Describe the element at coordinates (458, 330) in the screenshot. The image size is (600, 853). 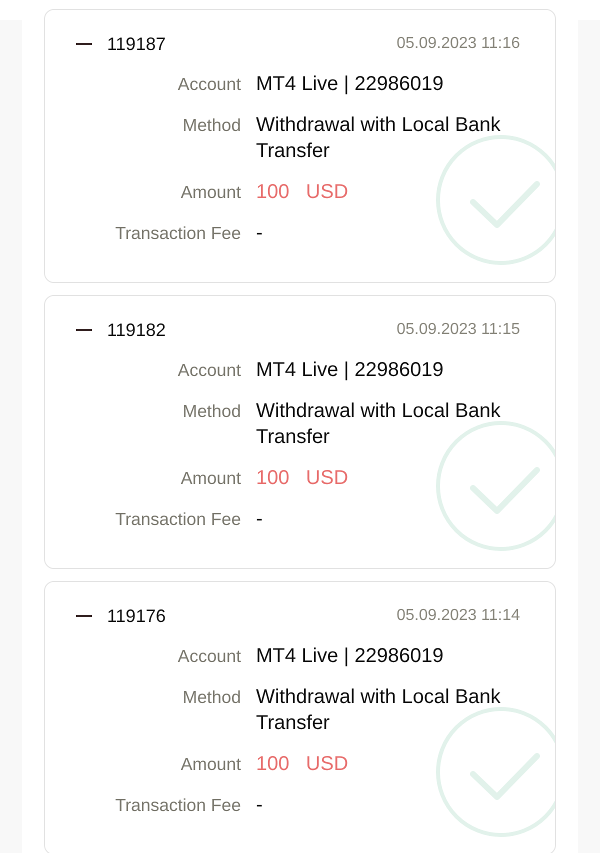
I see `transaction-date: 05.09.2023 11:15` at that location.